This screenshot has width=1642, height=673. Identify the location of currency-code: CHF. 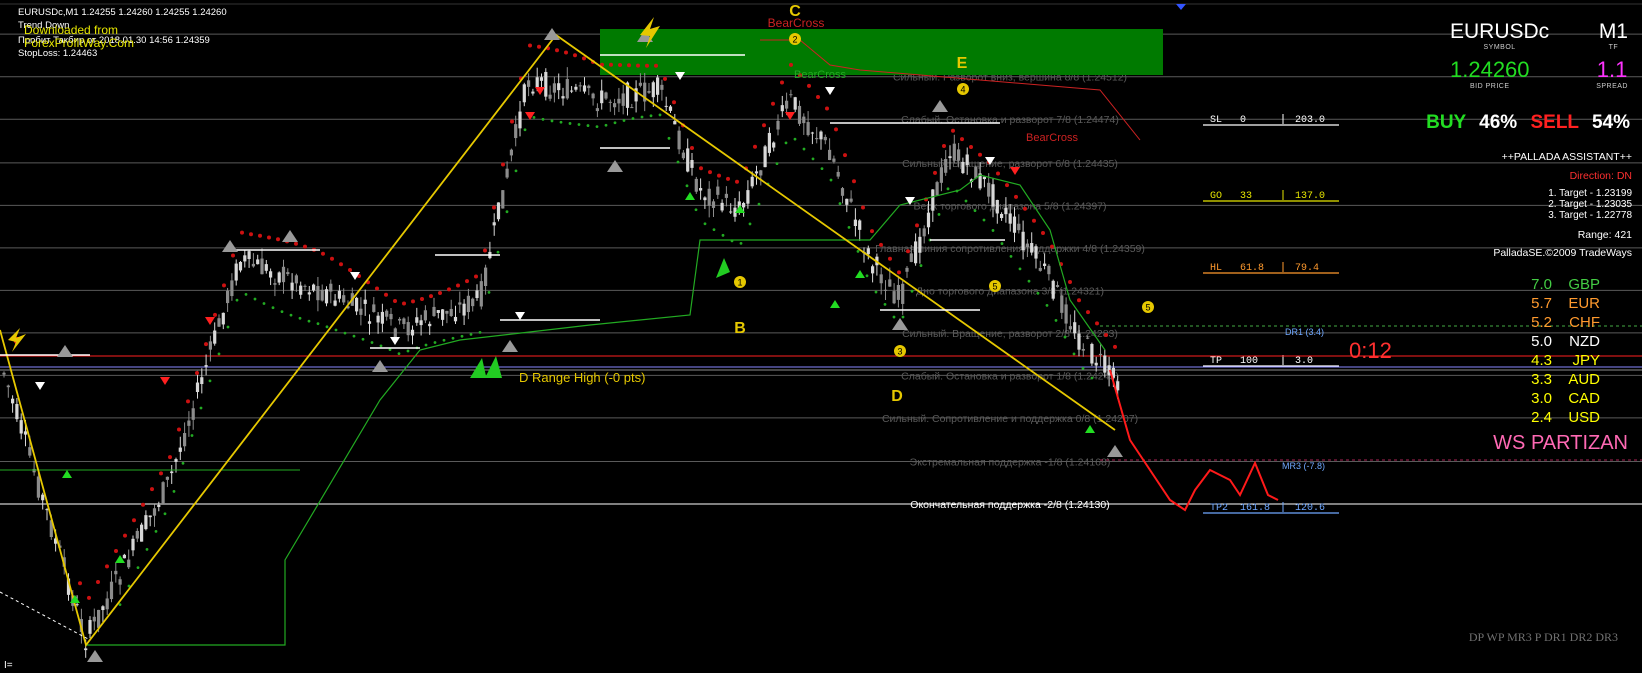
(1584, 322).